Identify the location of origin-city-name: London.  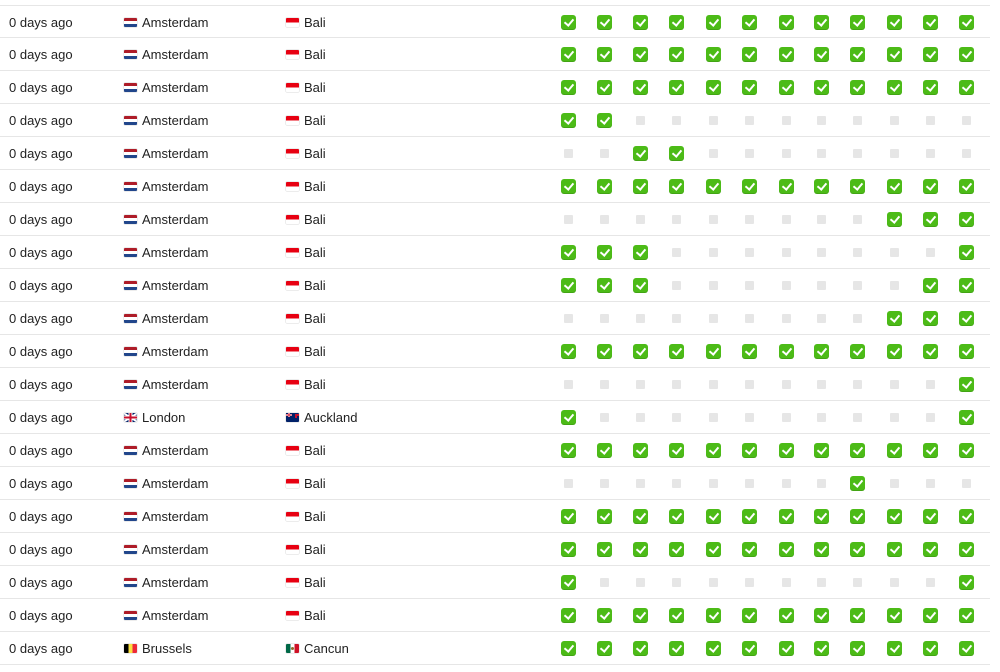
(164, 417).